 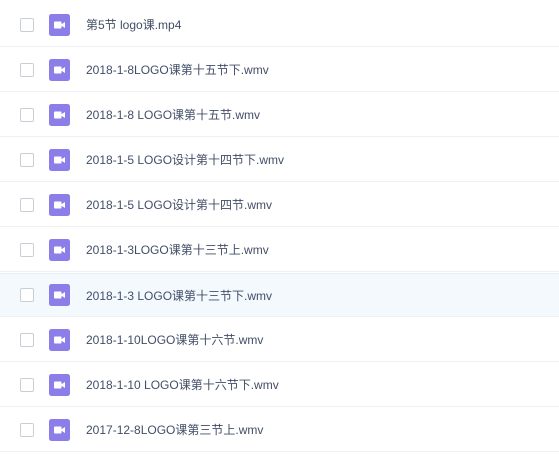 What do you see at coordinates (179, 204) in the screenshot?
I see `file-name: 2018-1-5 LOGO设计第十四节.wmv` at bounding box center [179, 204].